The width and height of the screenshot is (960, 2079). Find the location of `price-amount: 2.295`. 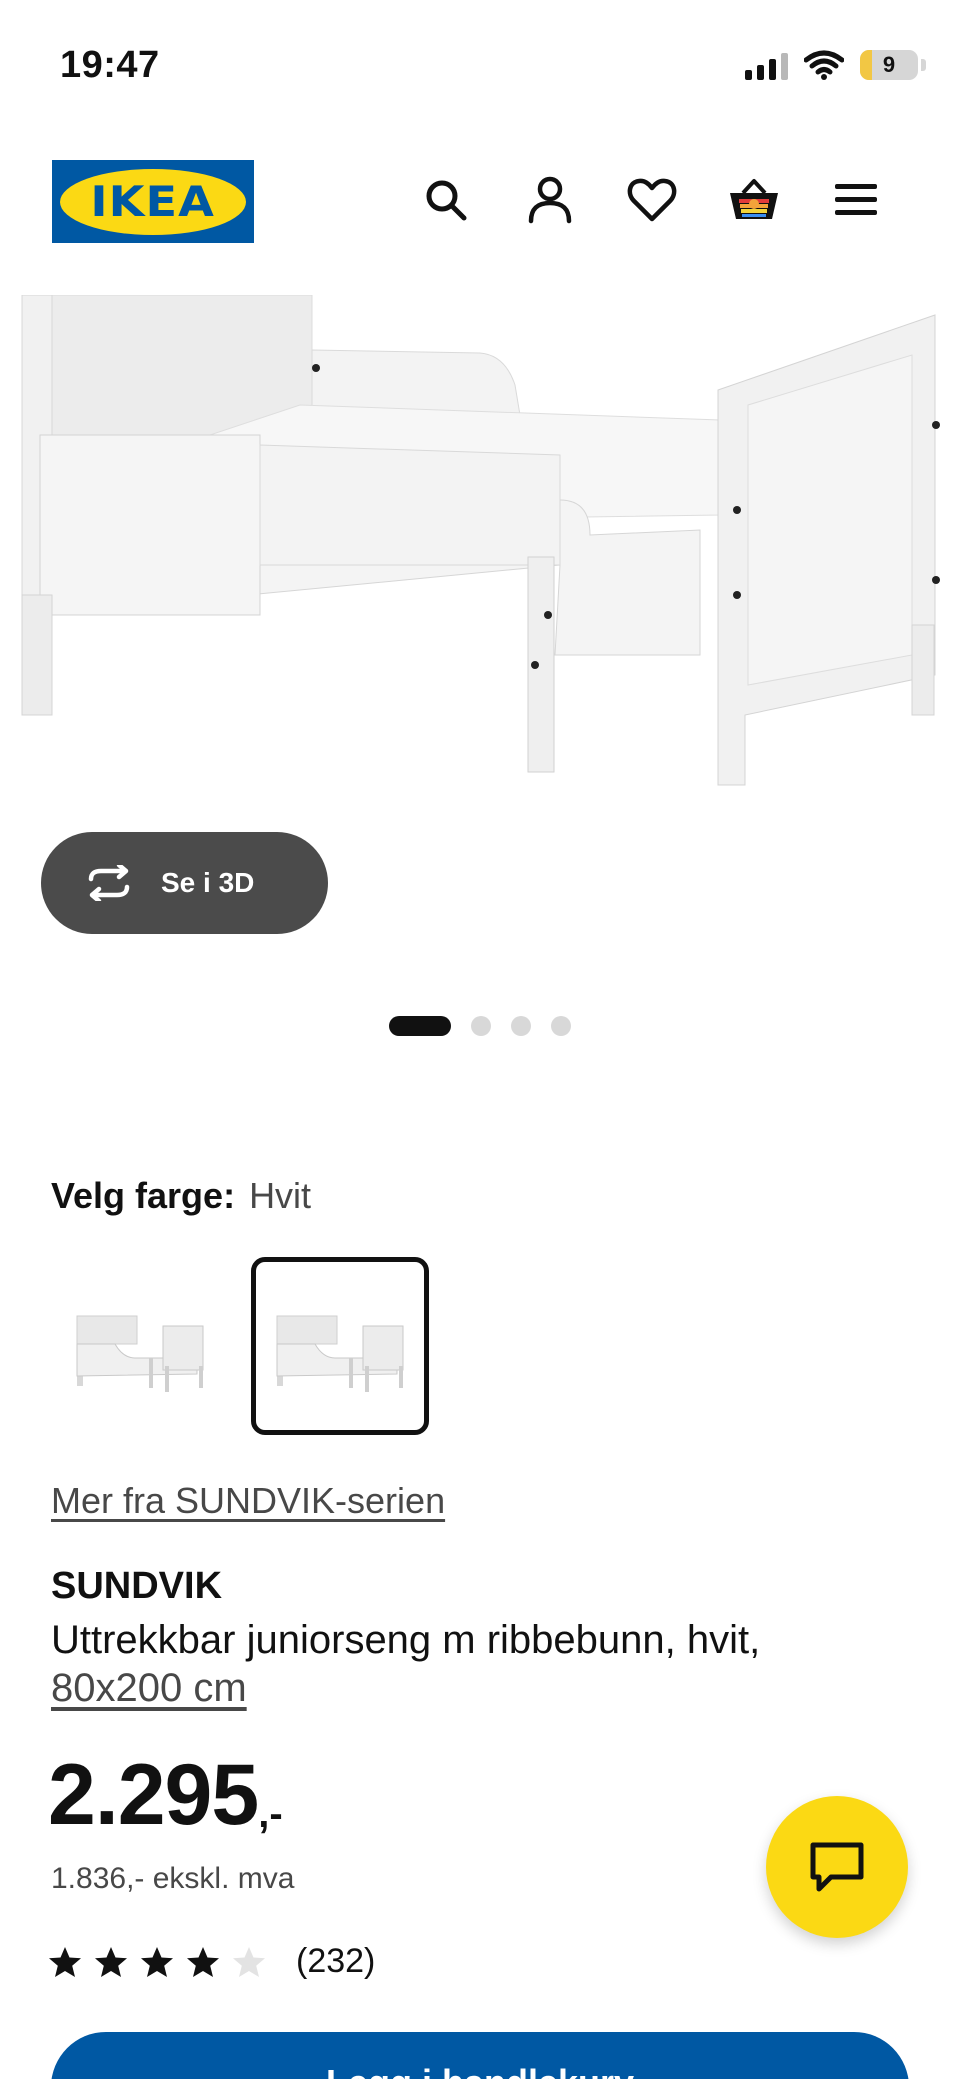

price-amount: 2.295 is located at coordinates (153, 1795).